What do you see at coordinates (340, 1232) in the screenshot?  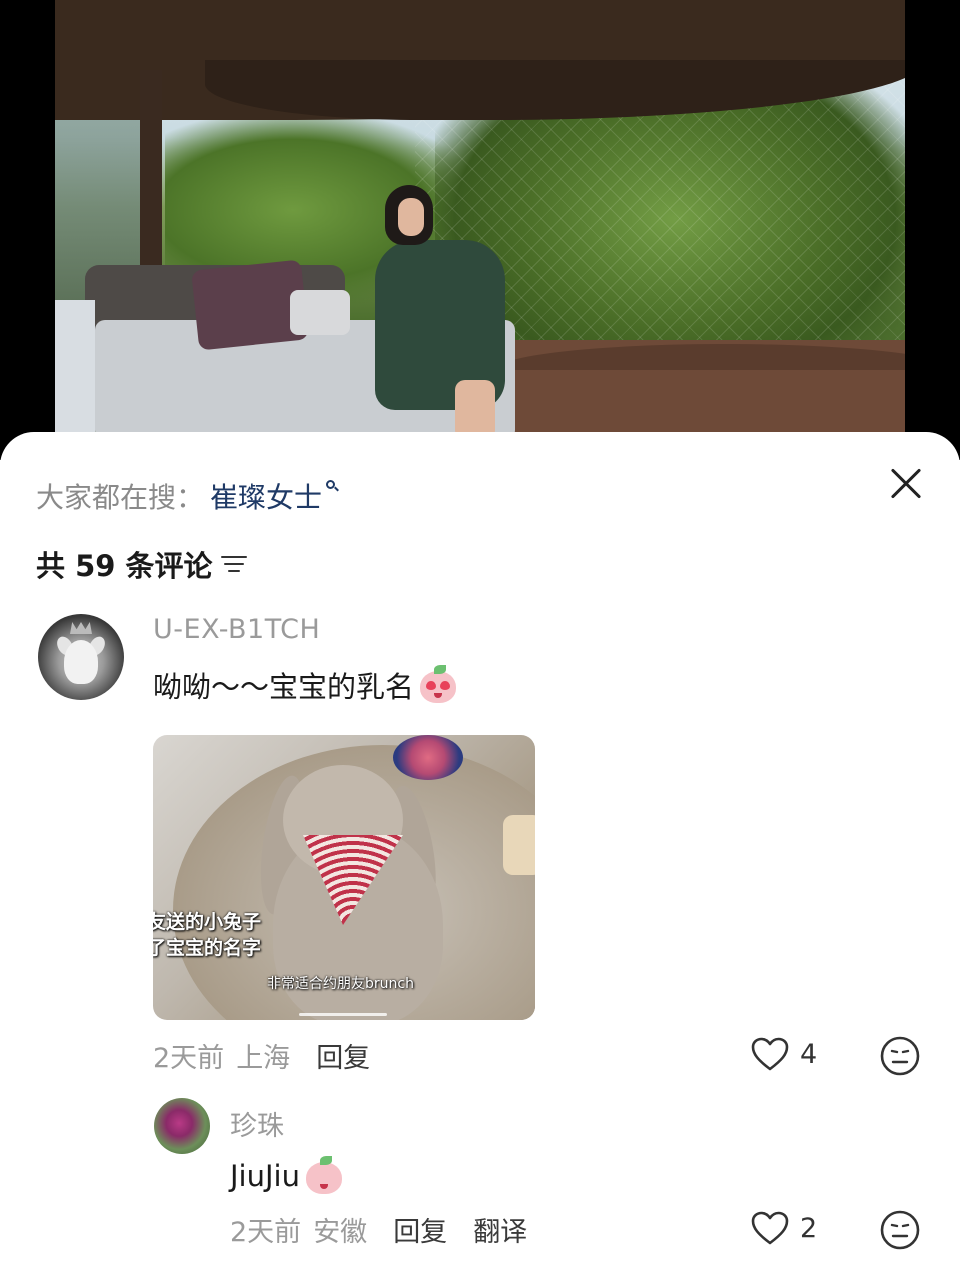 I see `comment-location: 安徽` at bounding box center [340, 1232].